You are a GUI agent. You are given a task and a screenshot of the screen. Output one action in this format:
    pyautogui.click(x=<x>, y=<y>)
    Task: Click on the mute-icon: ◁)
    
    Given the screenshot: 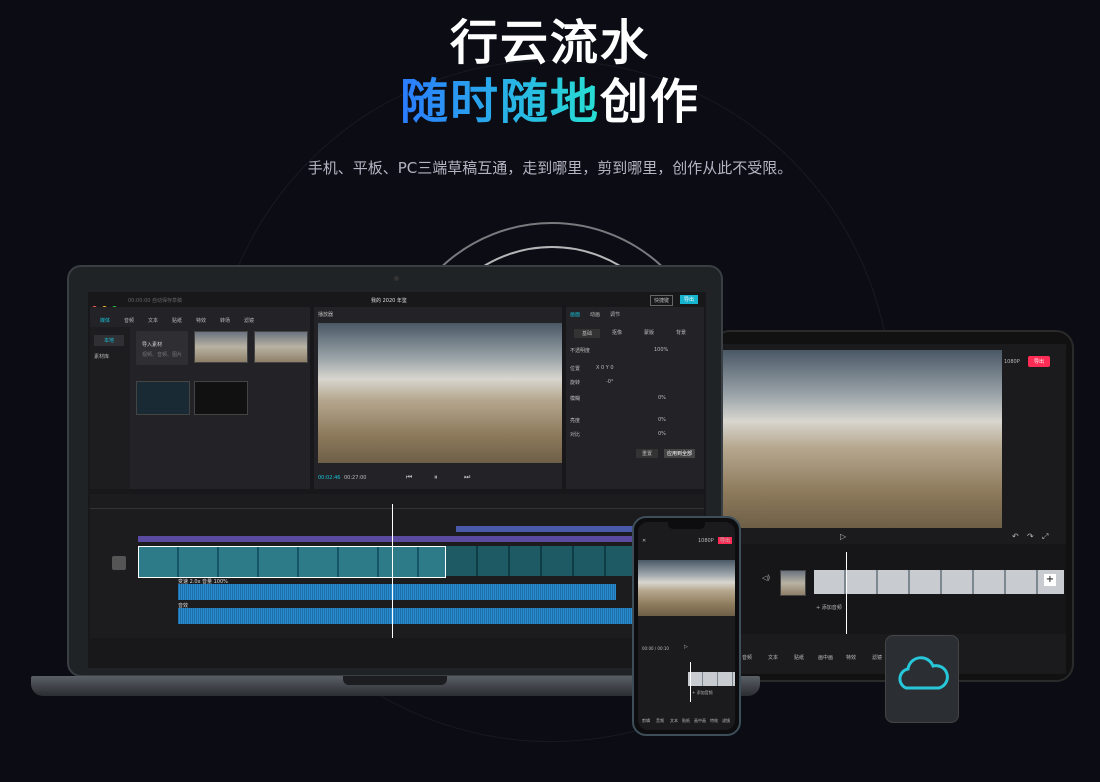 What is the action you would take?
    pyautogui.click(x=766, y=578)
    